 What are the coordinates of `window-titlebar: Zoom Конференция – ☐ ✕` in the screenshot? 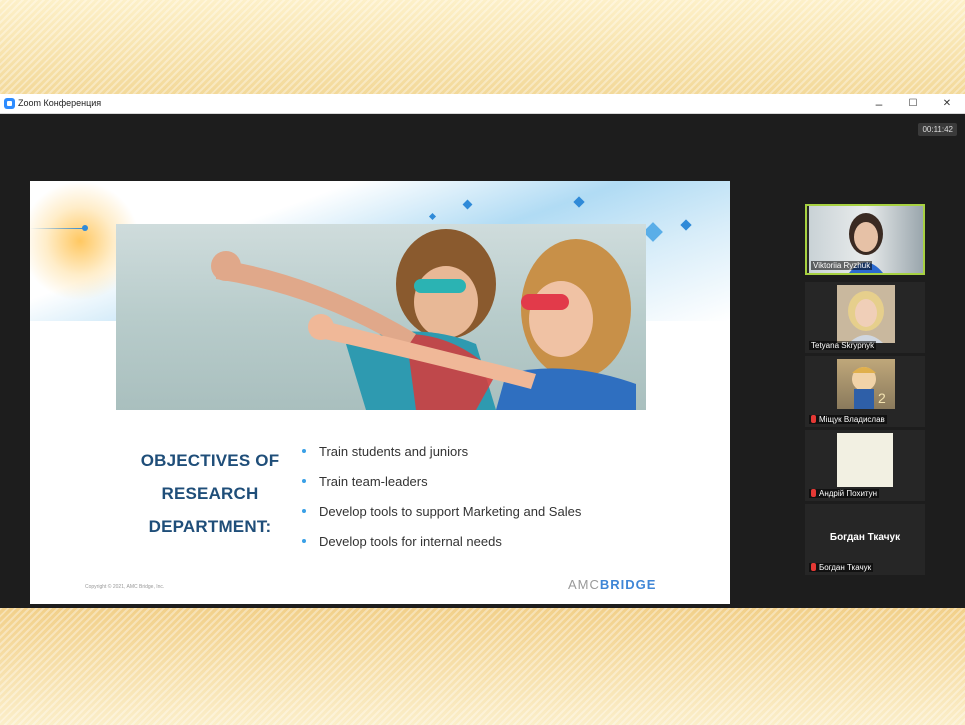 It's located at (482, 104).